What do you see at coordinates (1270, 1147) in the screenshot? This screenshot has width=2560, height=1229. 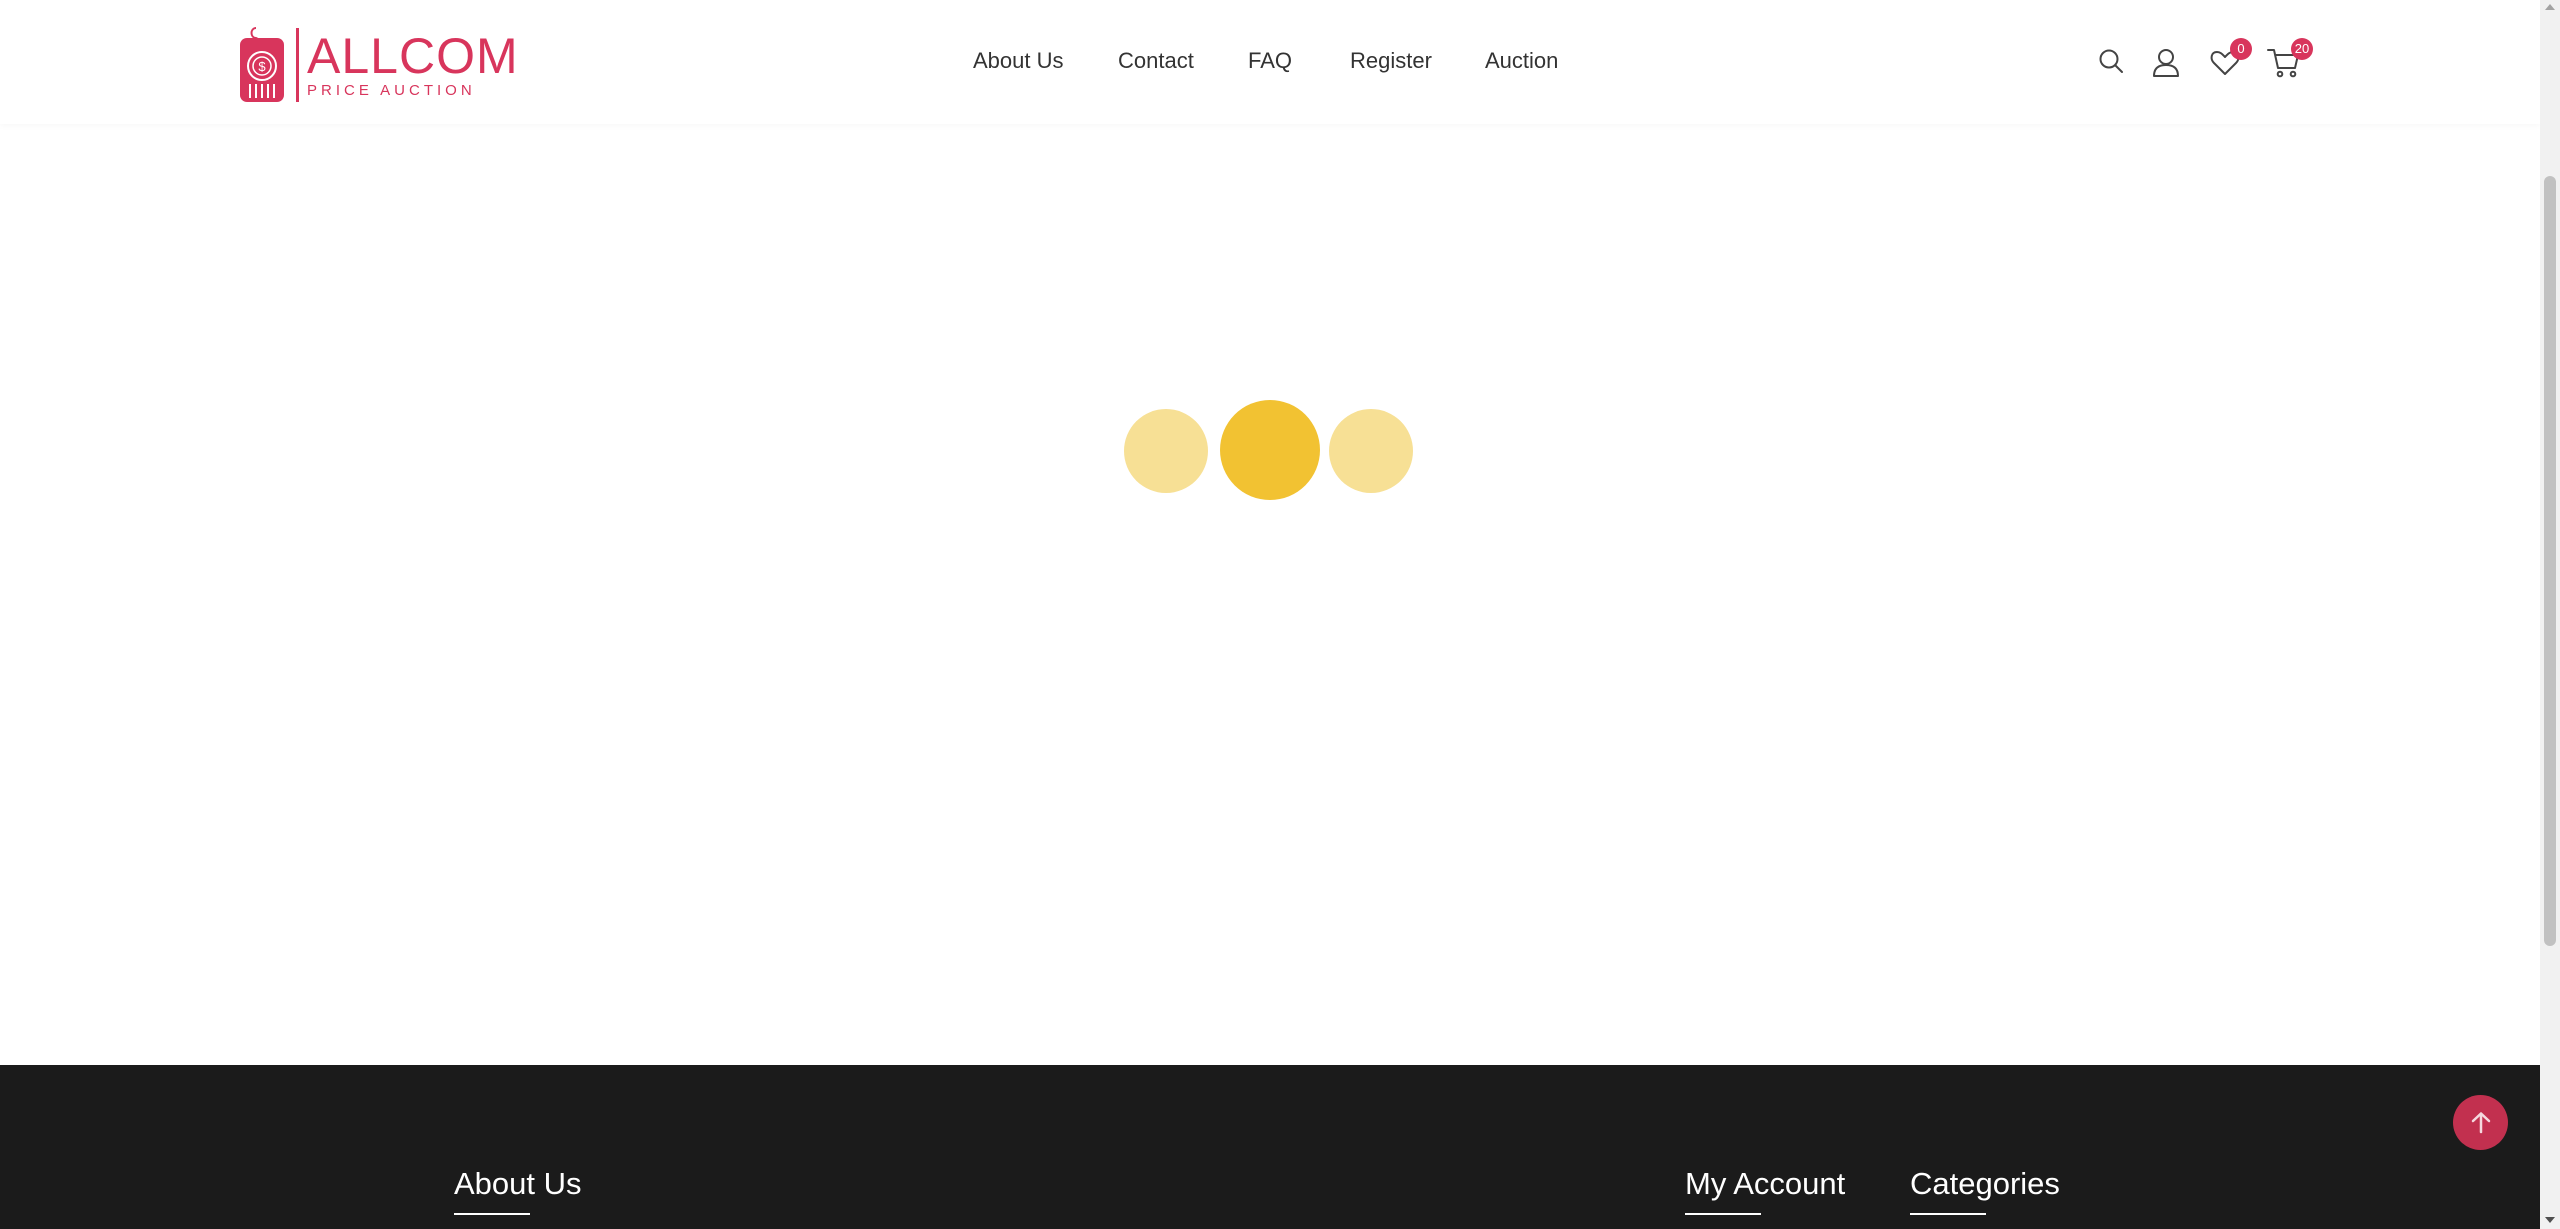 I see `site-footer` at bounding box center [1270, 1147].